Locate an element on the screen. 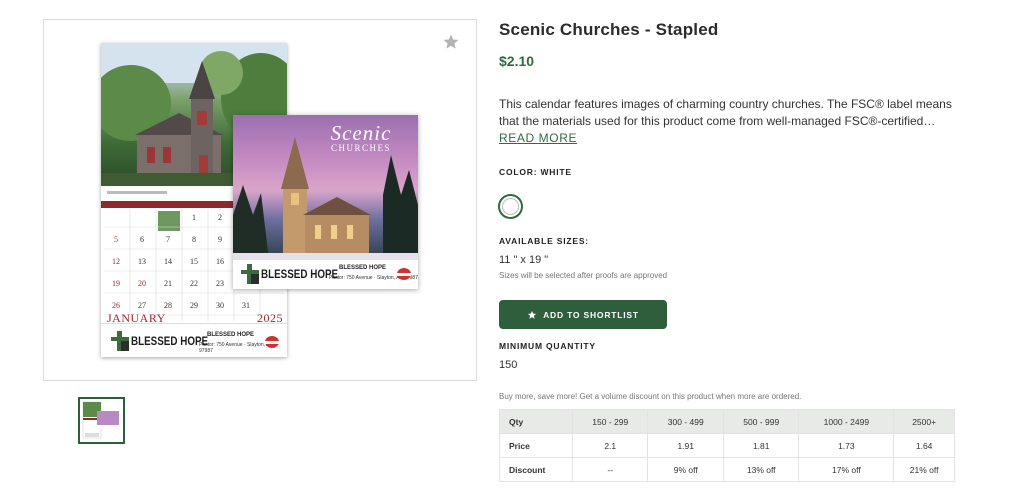 The width and height of the screenshot is (1024, 492). table-header: Qty is located at coordinates (536, 421).